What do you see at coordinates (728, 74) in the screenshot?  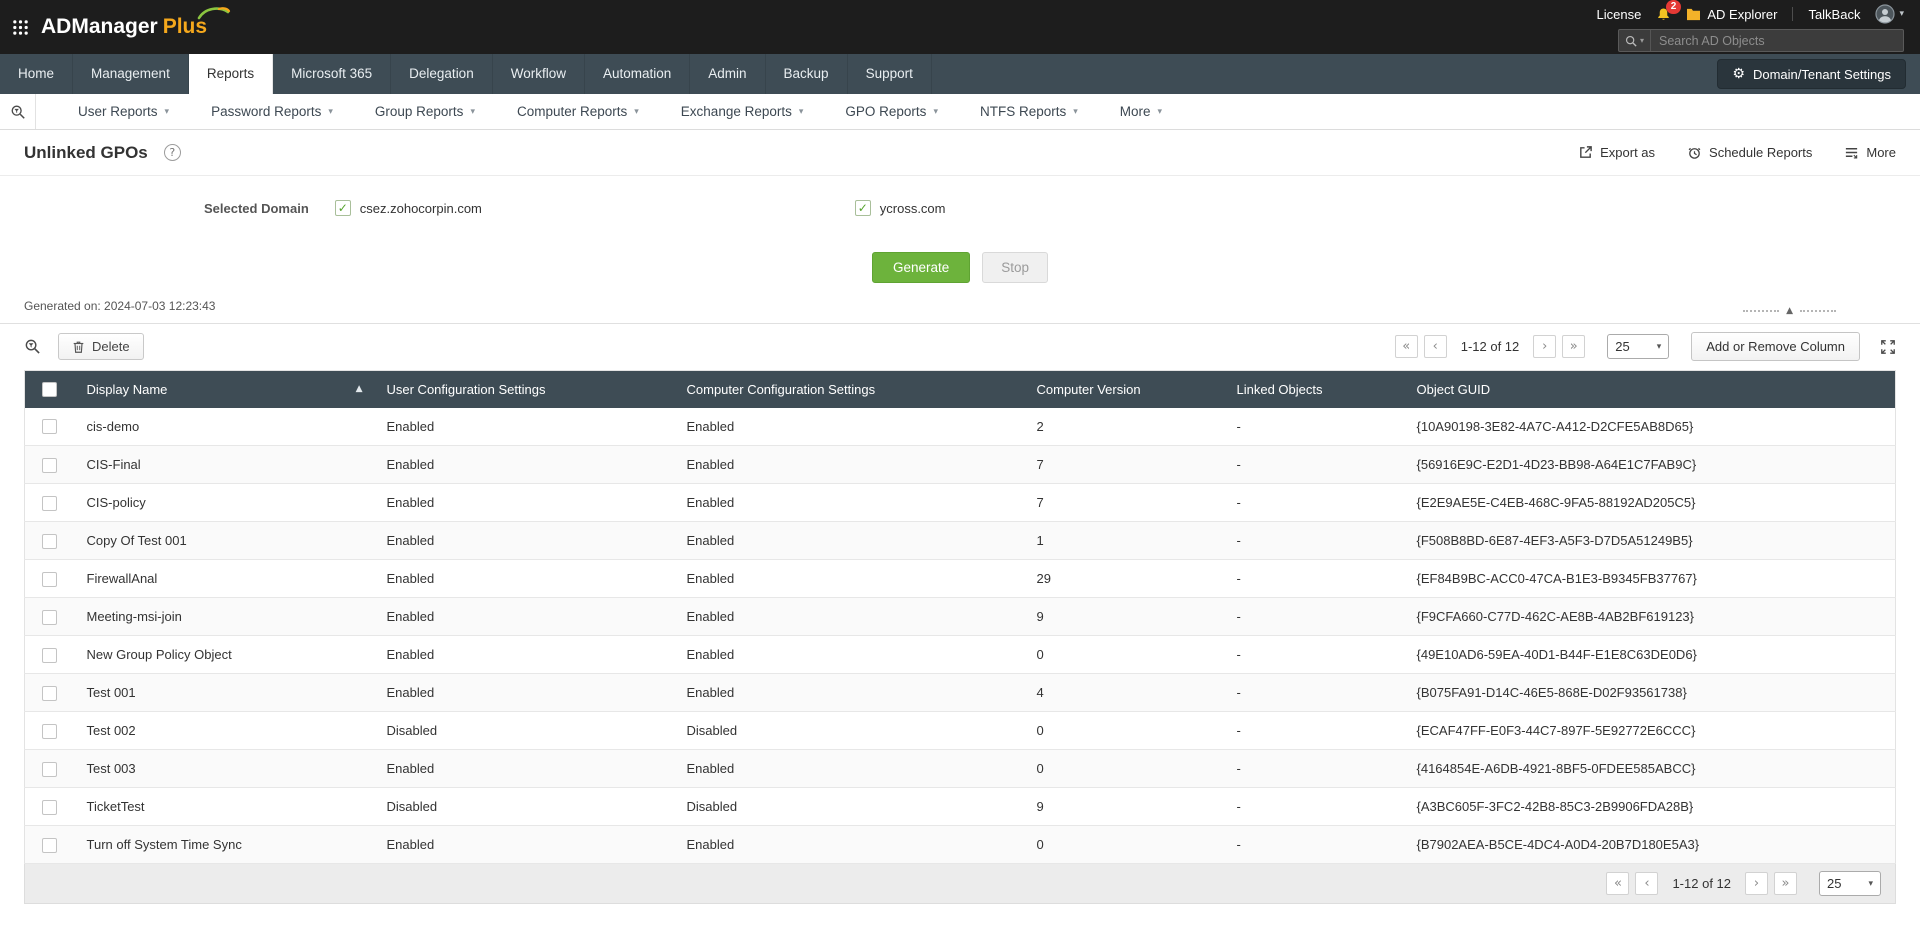 I see `tab-admin: Admin` at bounding box center [728, 74].